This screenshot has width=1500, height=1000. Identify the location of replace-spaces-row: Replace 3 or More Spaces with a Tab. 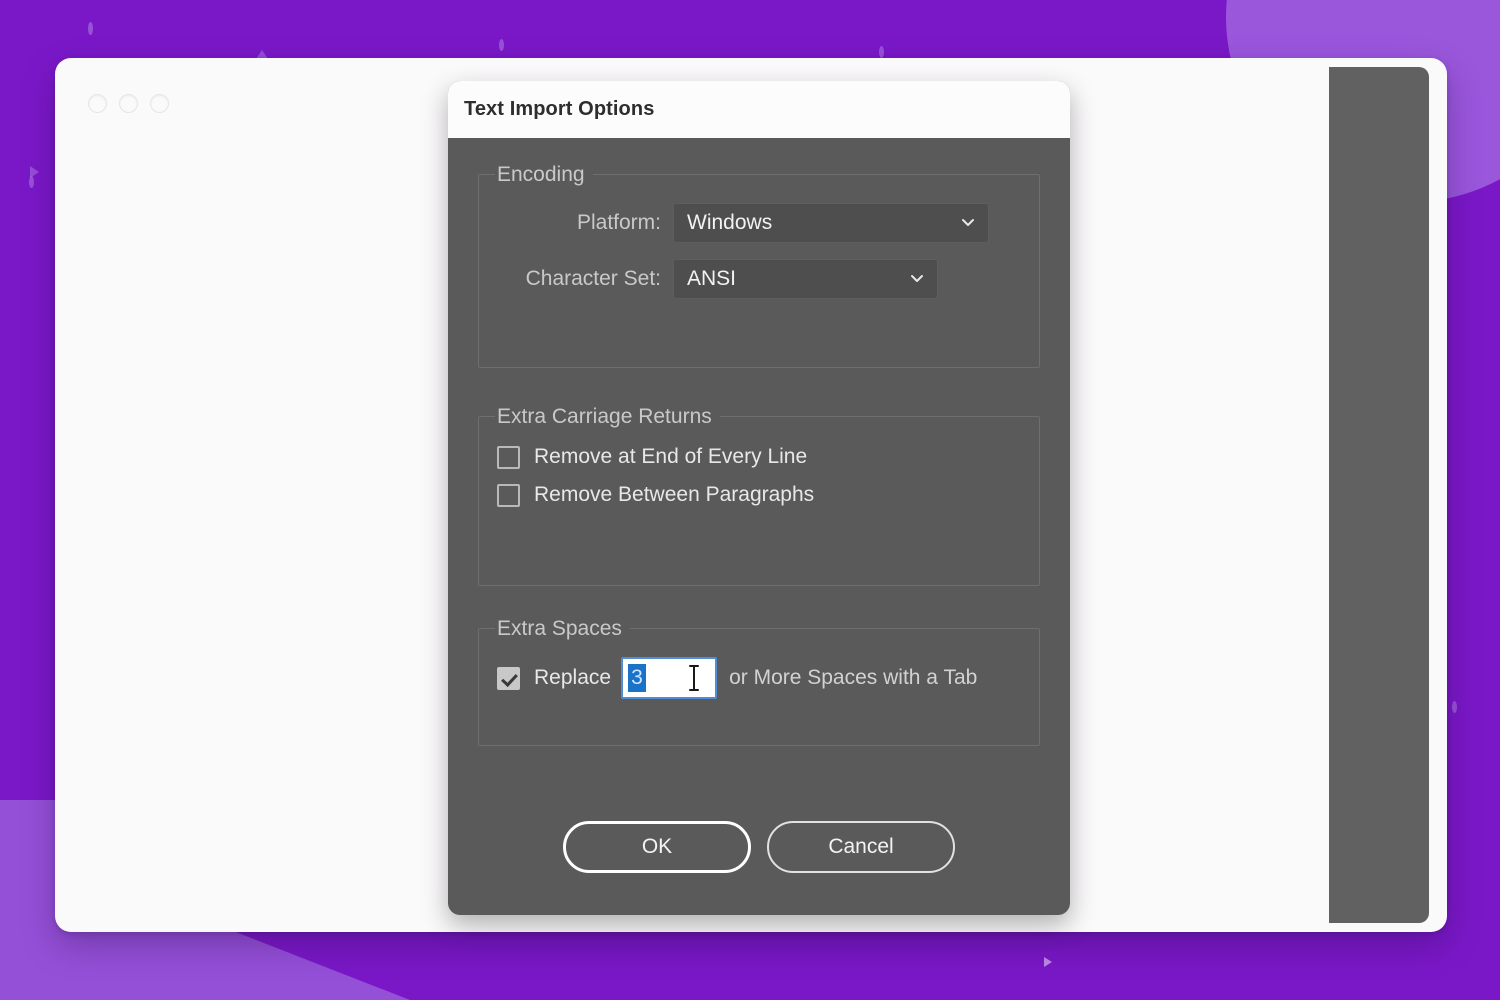
(759, 678).